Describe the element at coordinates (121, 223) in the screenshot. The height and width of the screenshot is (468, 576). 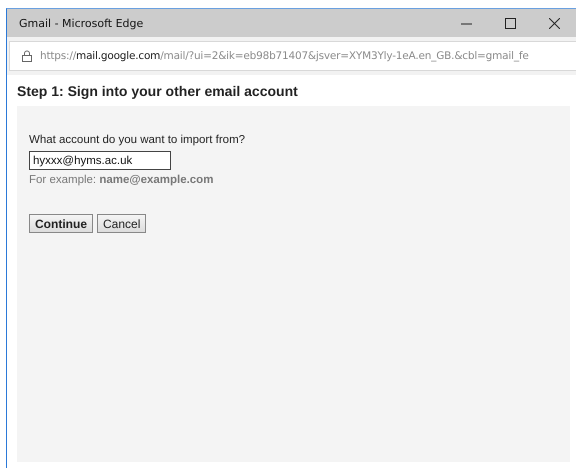
I see `cancel-button: Cancel` at that location.